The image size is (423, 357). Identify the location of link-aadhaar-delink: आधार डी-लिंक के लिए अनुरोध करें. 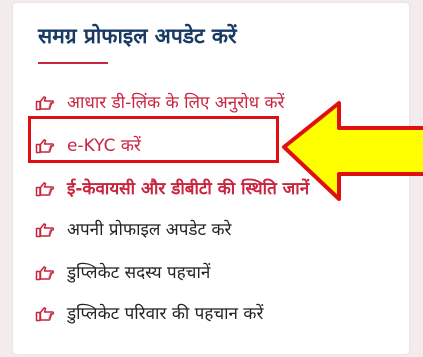
(159, 103).